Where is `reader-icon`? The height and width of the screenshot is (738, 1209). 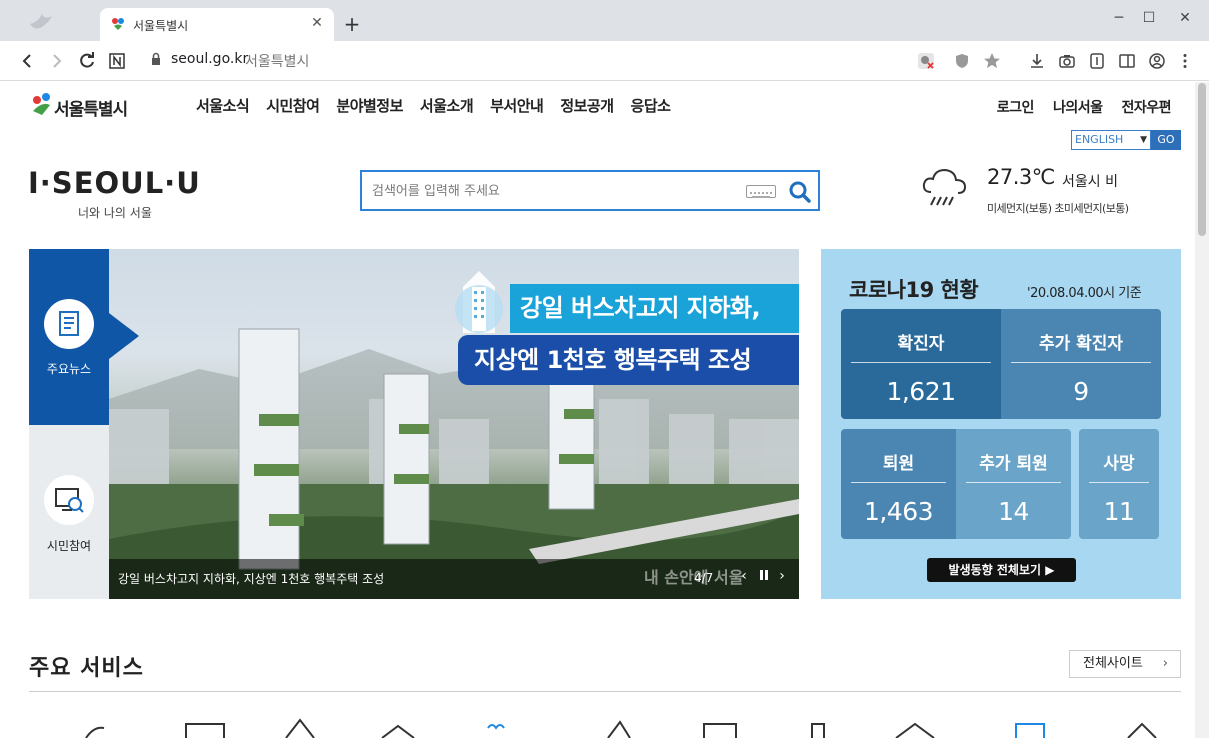
reader-icon is located at coordinates (1097, 61).